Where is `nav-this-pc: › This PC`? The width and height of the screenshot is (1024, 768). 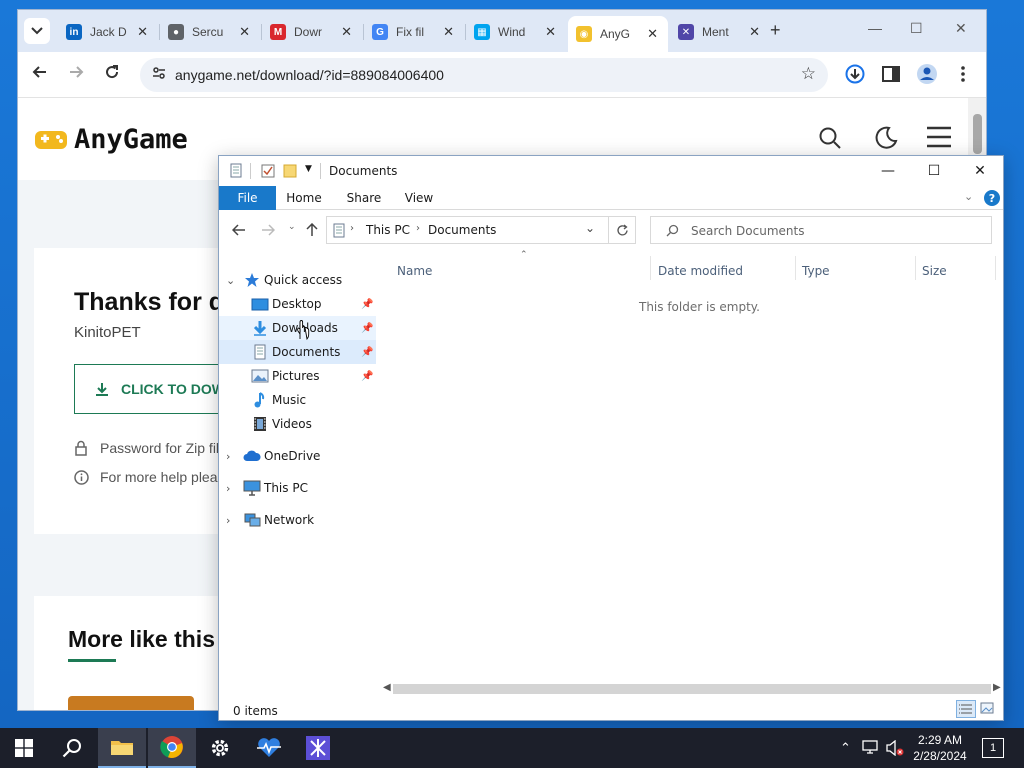 nav-this-pc: › This PC is located at coordinates (297, 488).